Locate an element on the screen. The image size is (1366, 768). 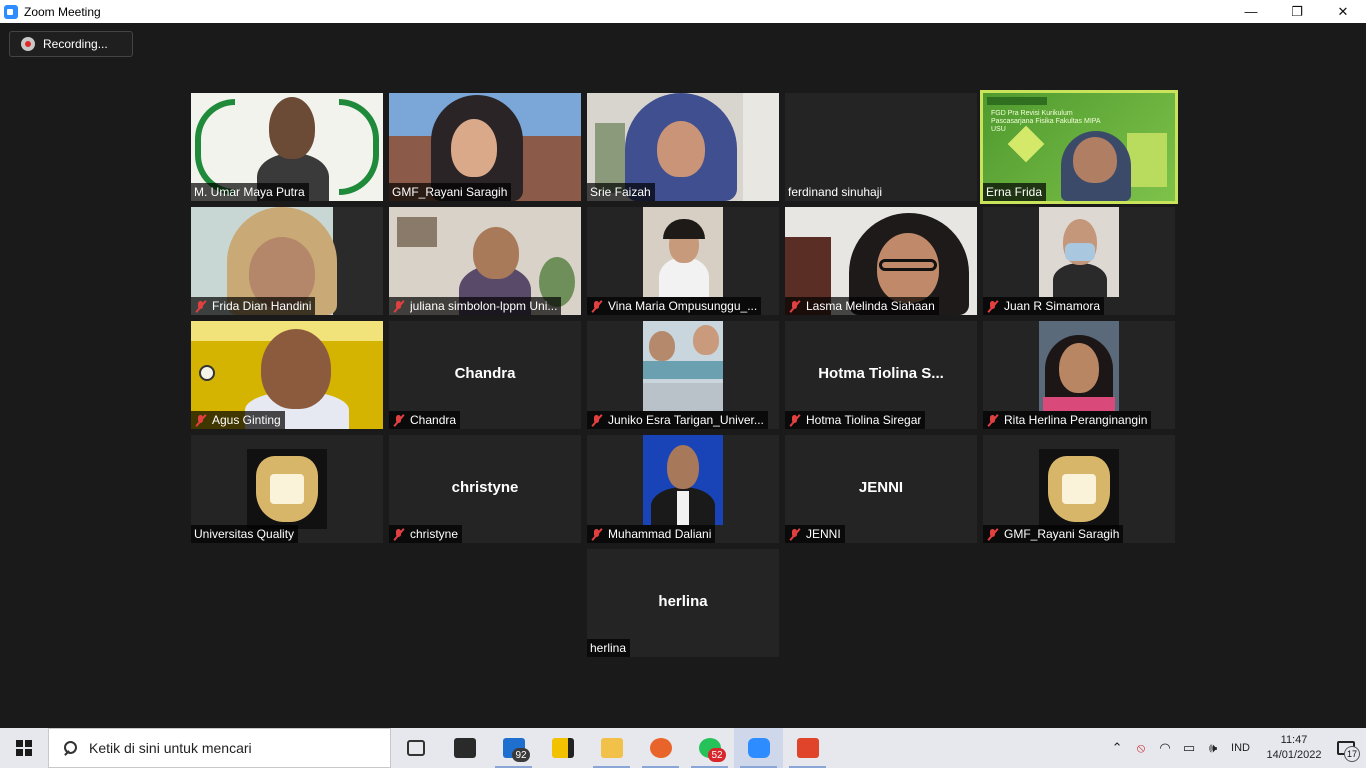
participant-display-name: christyne is located at coordinates (485, 487).